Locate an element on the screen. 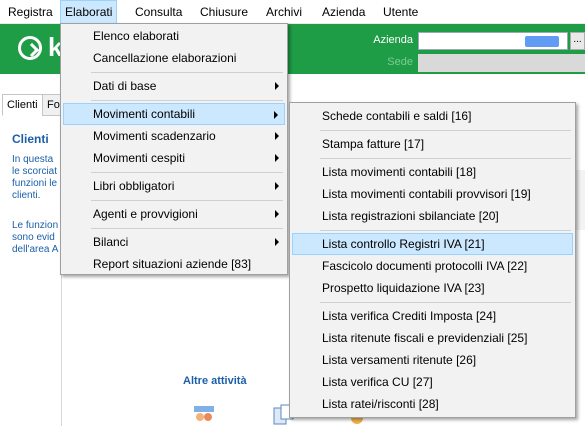  azienda-input is located at coordinates (493, 41).